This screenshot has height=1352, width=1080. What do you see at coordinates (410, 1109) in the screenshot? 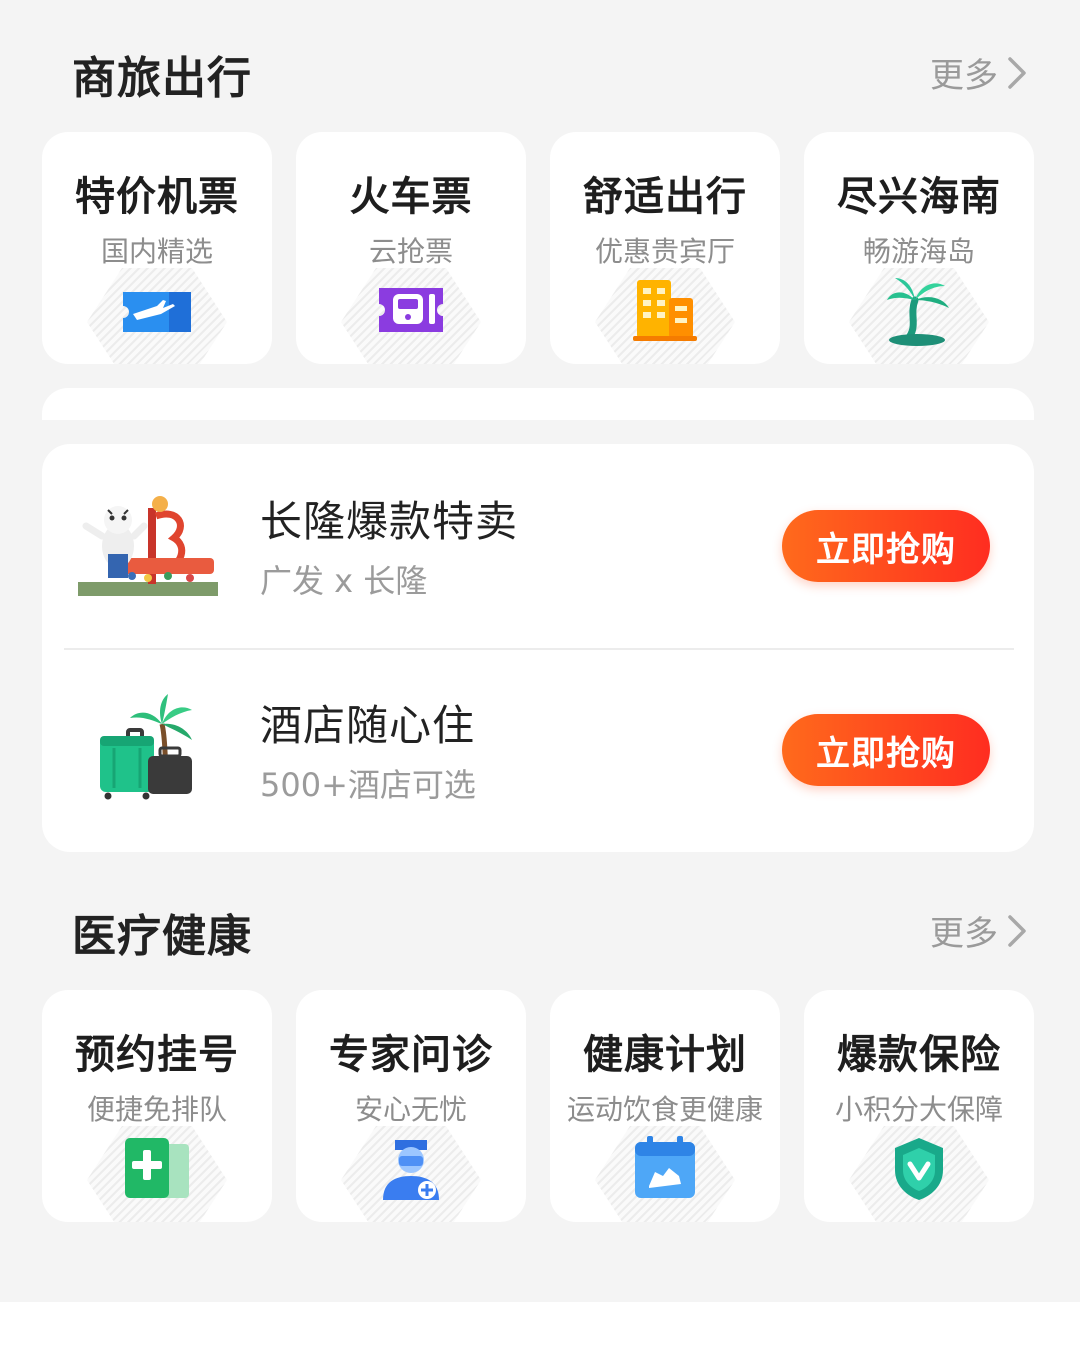
I see `card-subtitle: 安心无忧` at bounding box center [410, 1109].